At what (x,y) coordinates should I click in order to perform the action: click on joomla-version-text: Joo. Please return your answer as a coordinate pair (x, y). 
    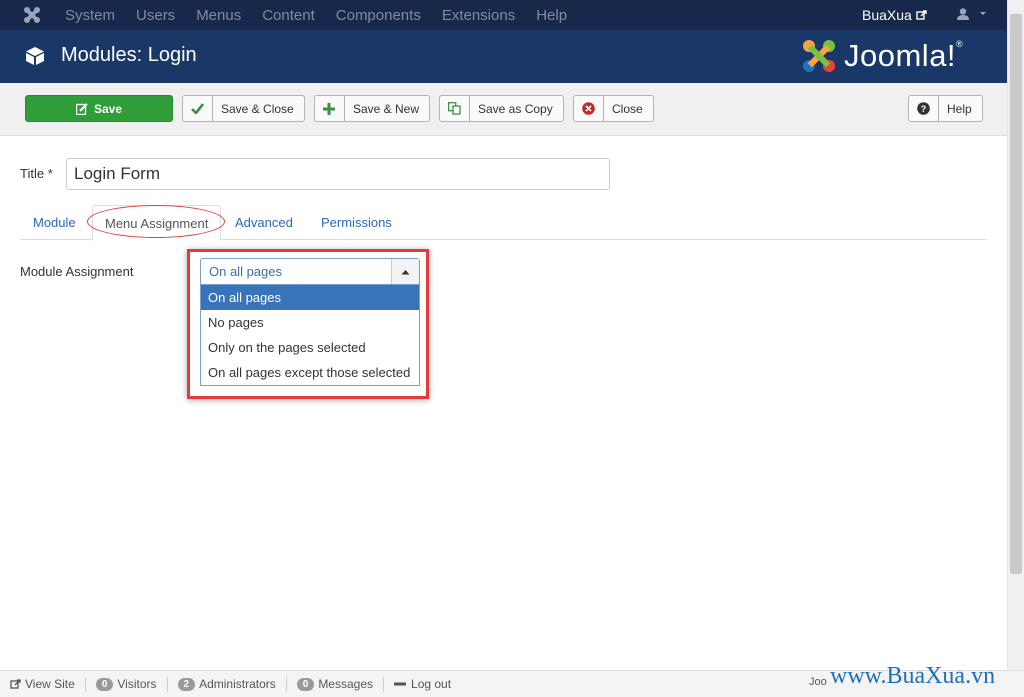
    Looking at the image, I should click on (818, 682).